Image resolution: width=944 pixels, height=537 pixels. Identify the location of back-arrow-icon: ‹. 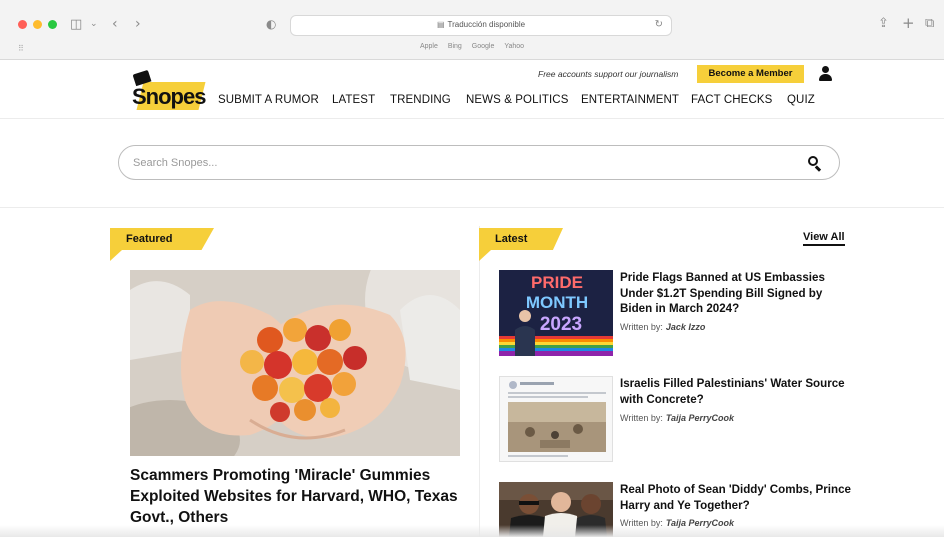
(115, 24).